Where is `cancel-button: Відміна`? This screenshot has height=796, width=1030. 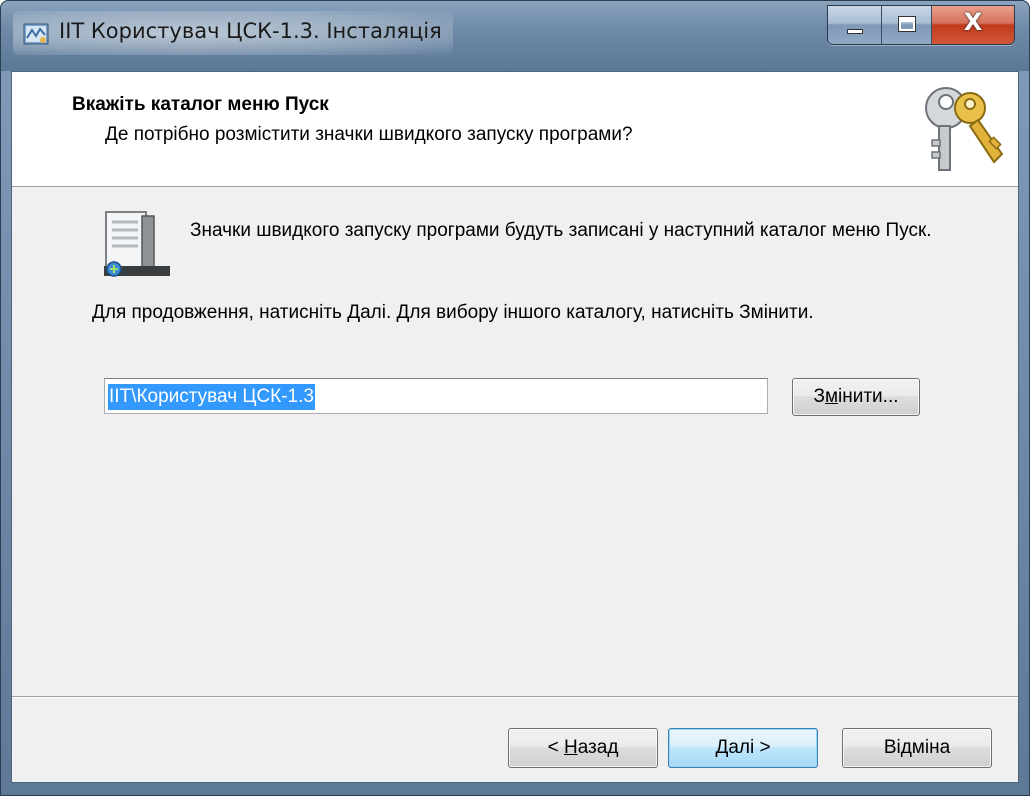 cancel-button: Відміна is located at coordinates (917, 748).